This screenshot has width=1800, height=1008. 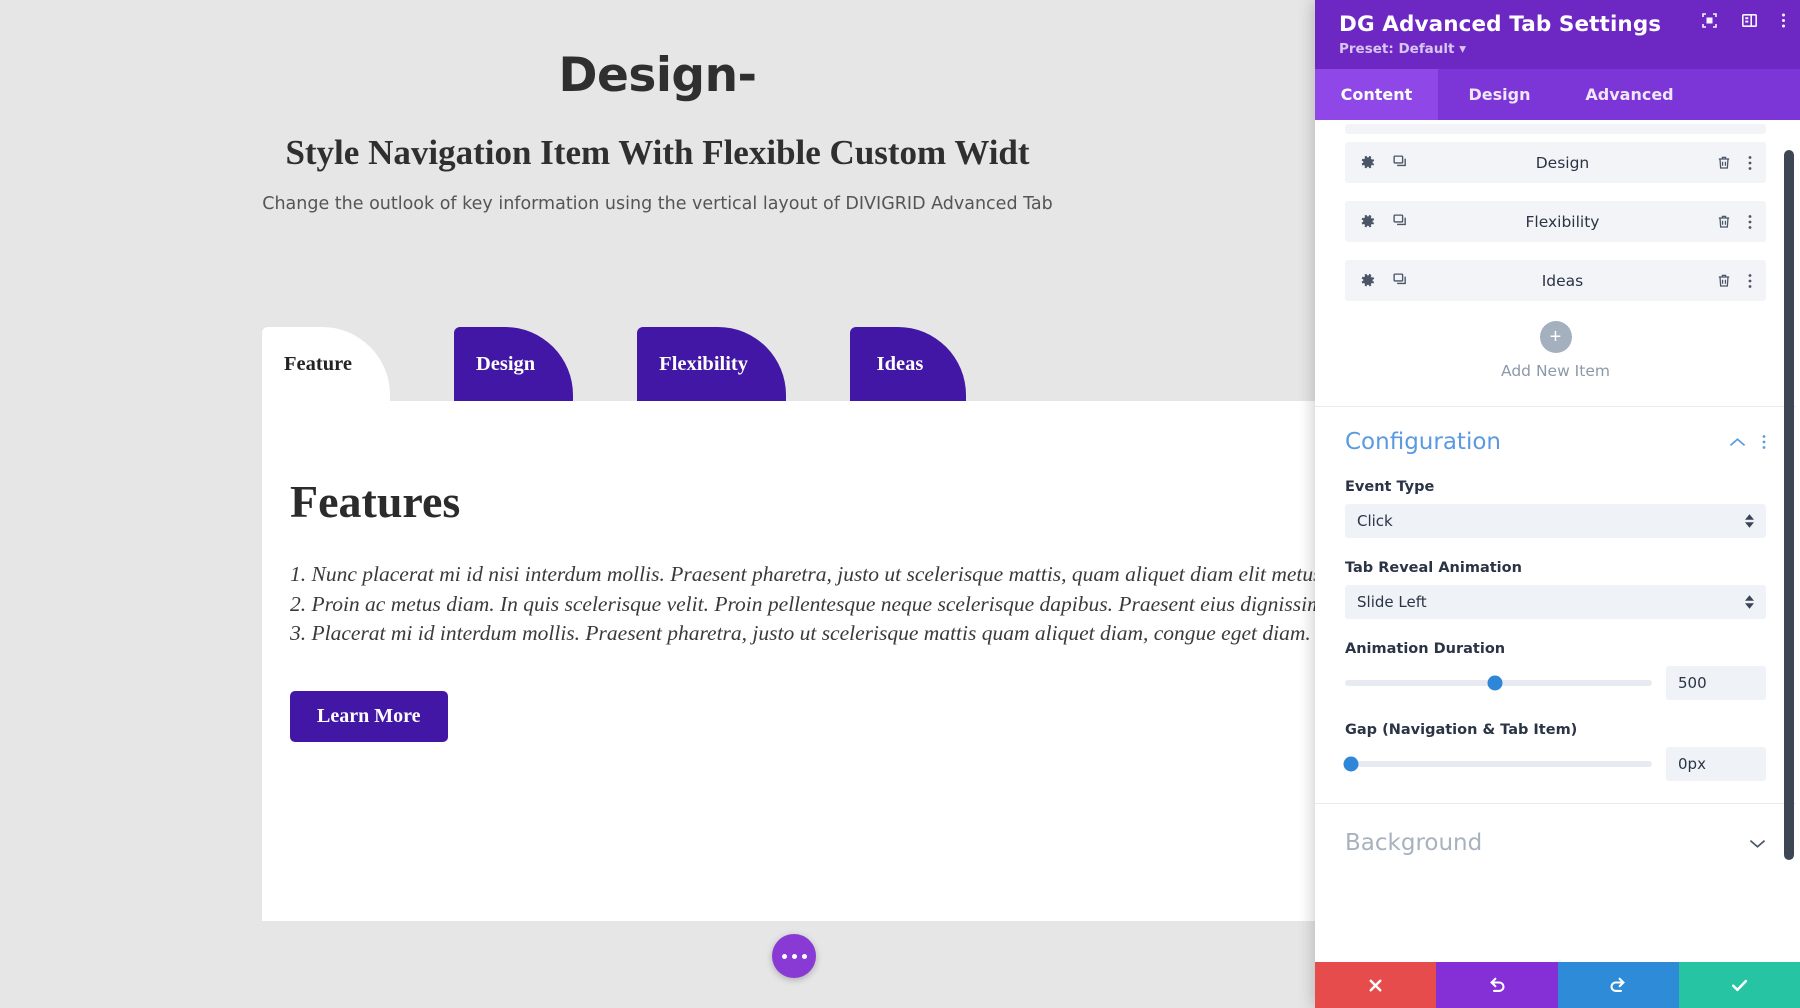 I want to click on tab-reveal-animation-field: Tab Reveal Animation Slide Left, so click(x=1555, y=589).